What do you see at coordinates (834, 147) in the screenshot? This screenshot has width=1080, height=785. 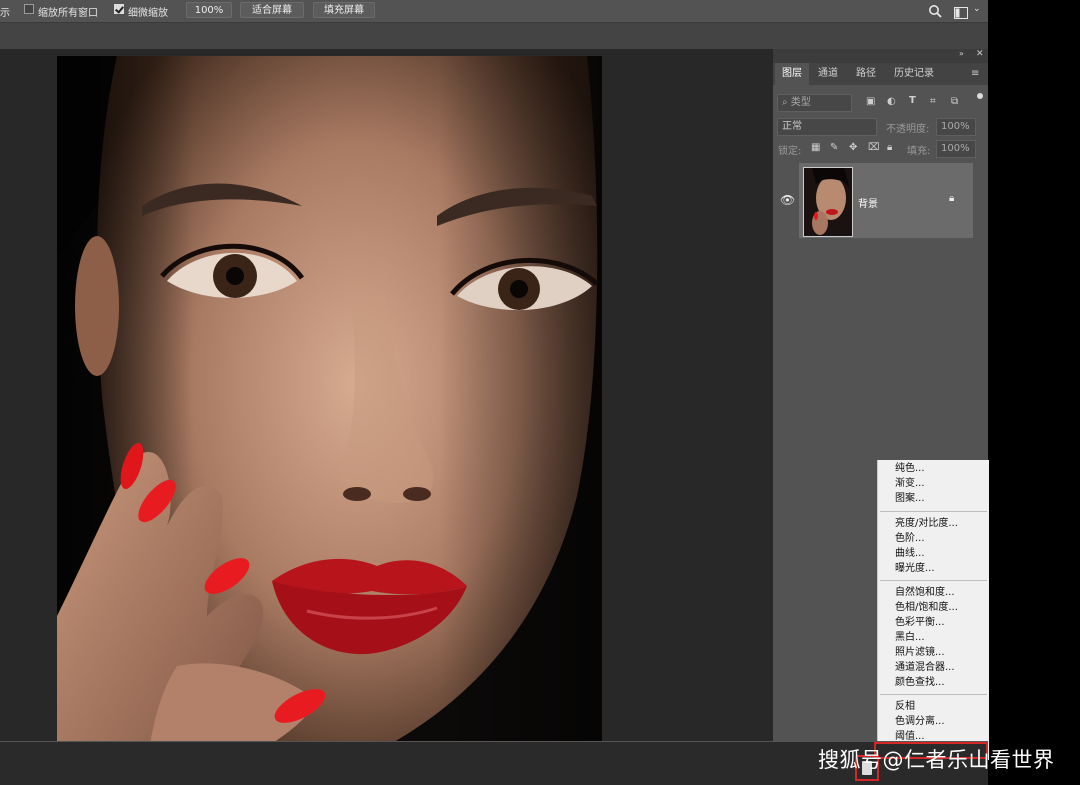 I see `lock-brush-icon: ✎` at bounding box center [834, 147].